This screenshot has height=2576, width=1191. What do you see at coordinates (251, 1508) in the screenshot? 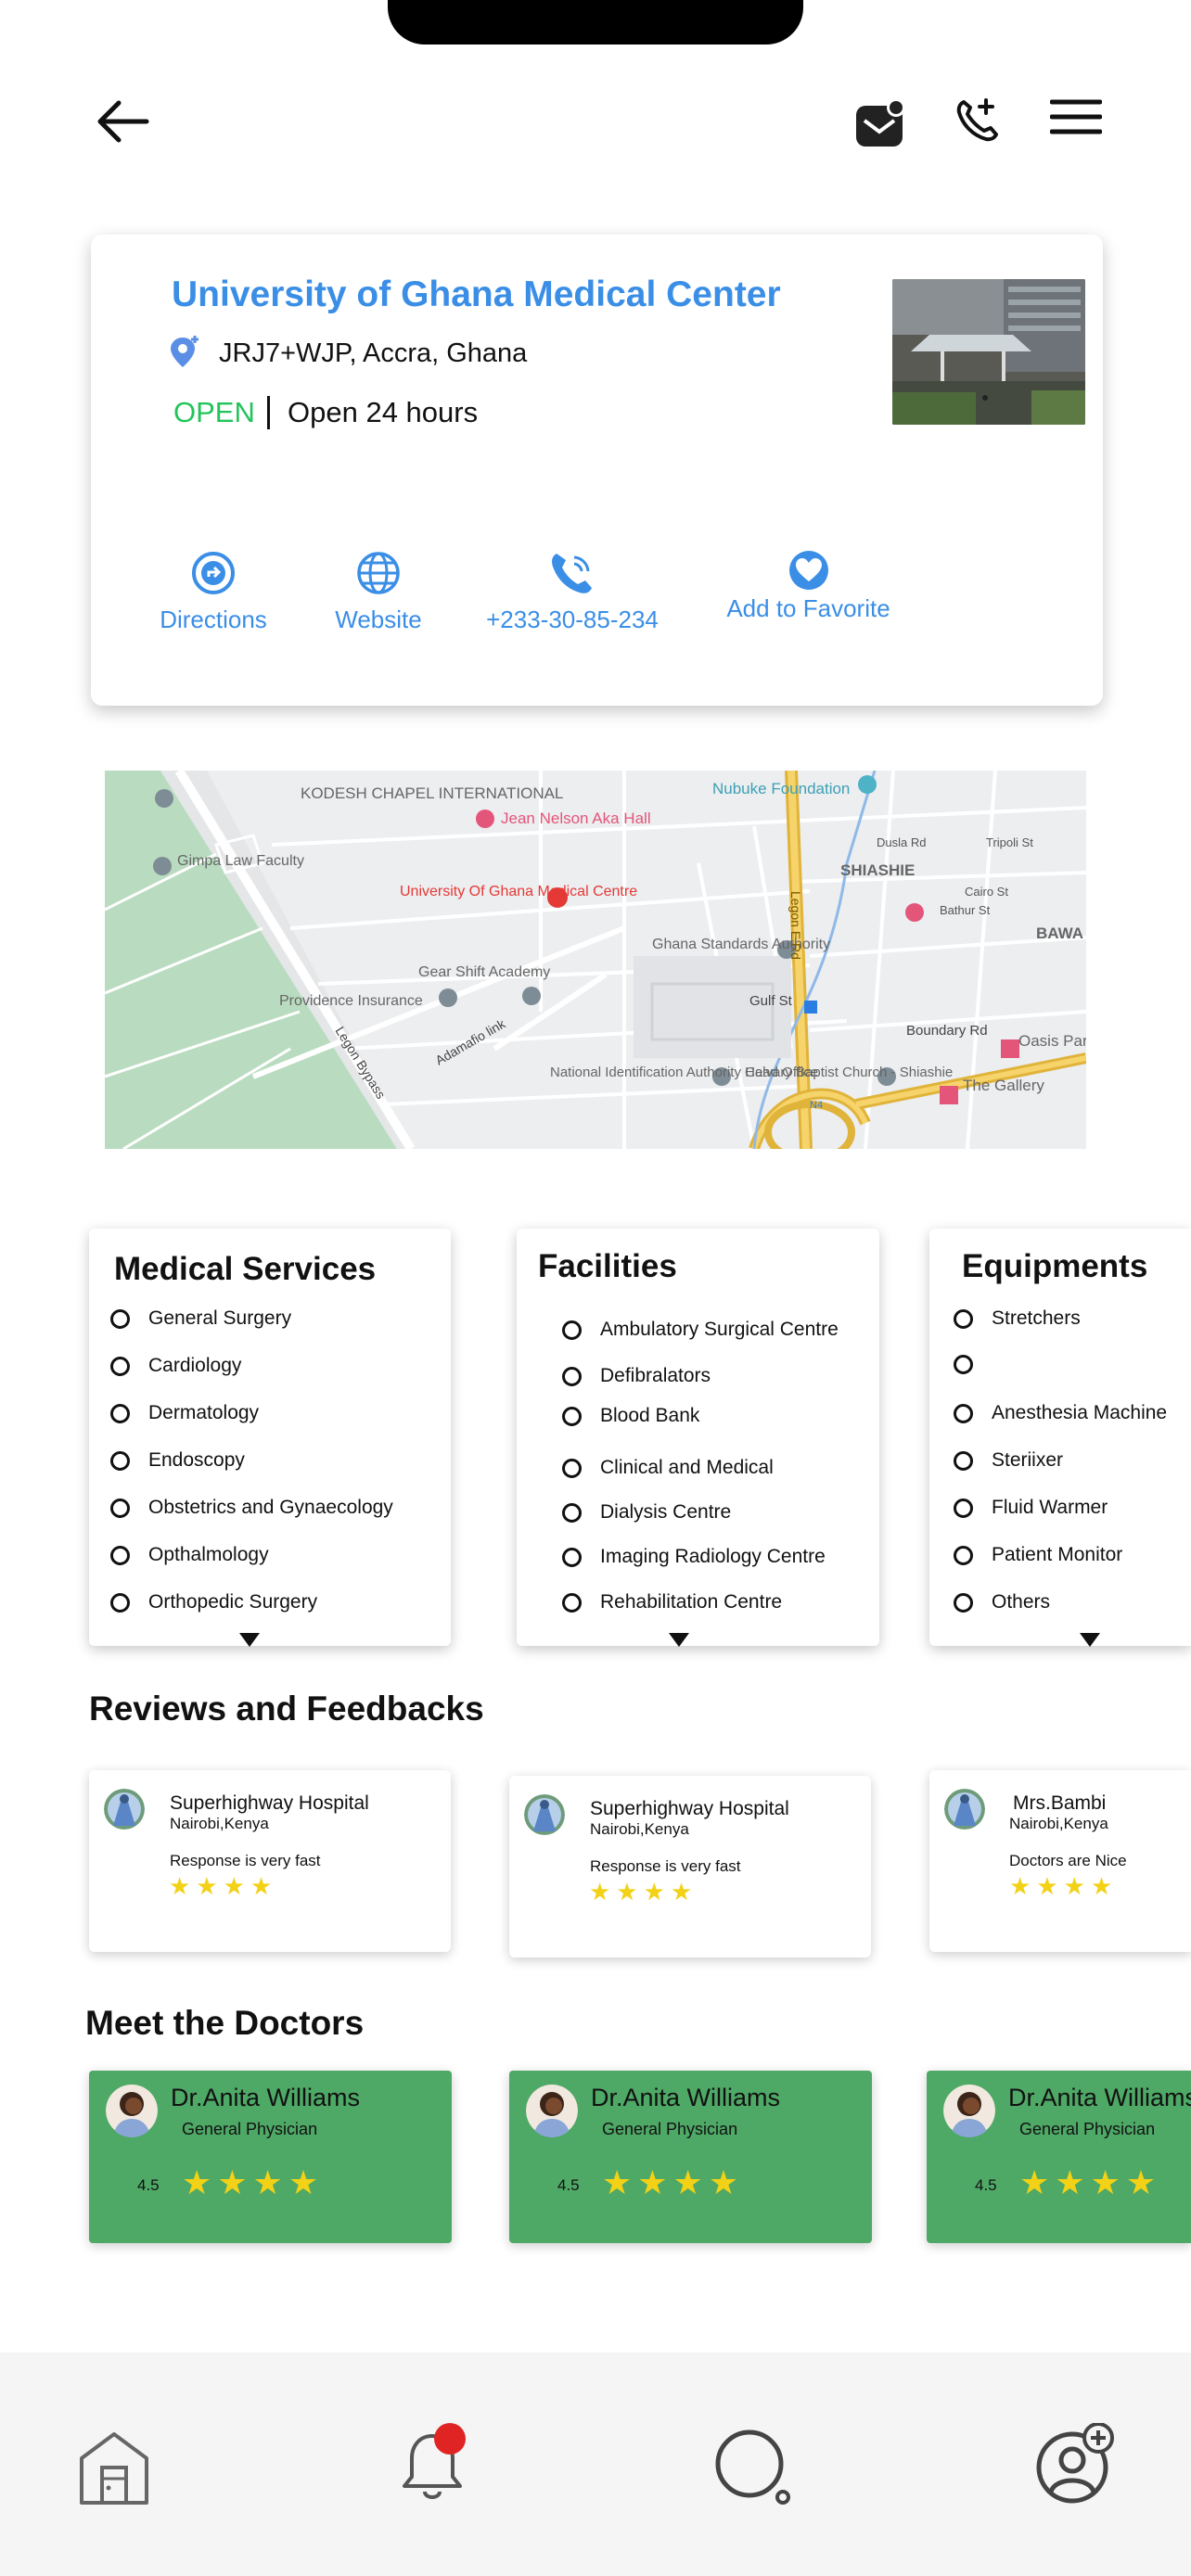
I see `service-item: Obstetrics and Gynaecology` at bounding box center [251, 1508].